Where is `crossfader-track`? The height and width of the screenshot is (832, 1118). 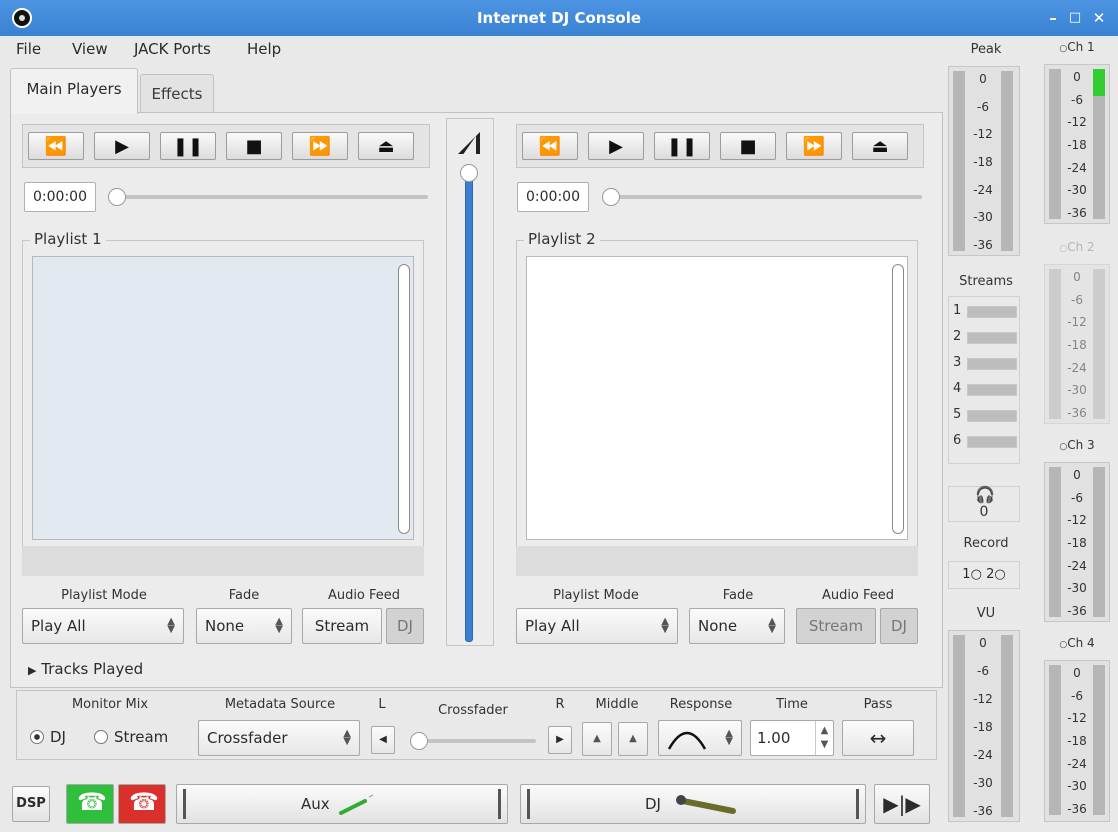
crossfader-track is located at coordinates (474, 741).